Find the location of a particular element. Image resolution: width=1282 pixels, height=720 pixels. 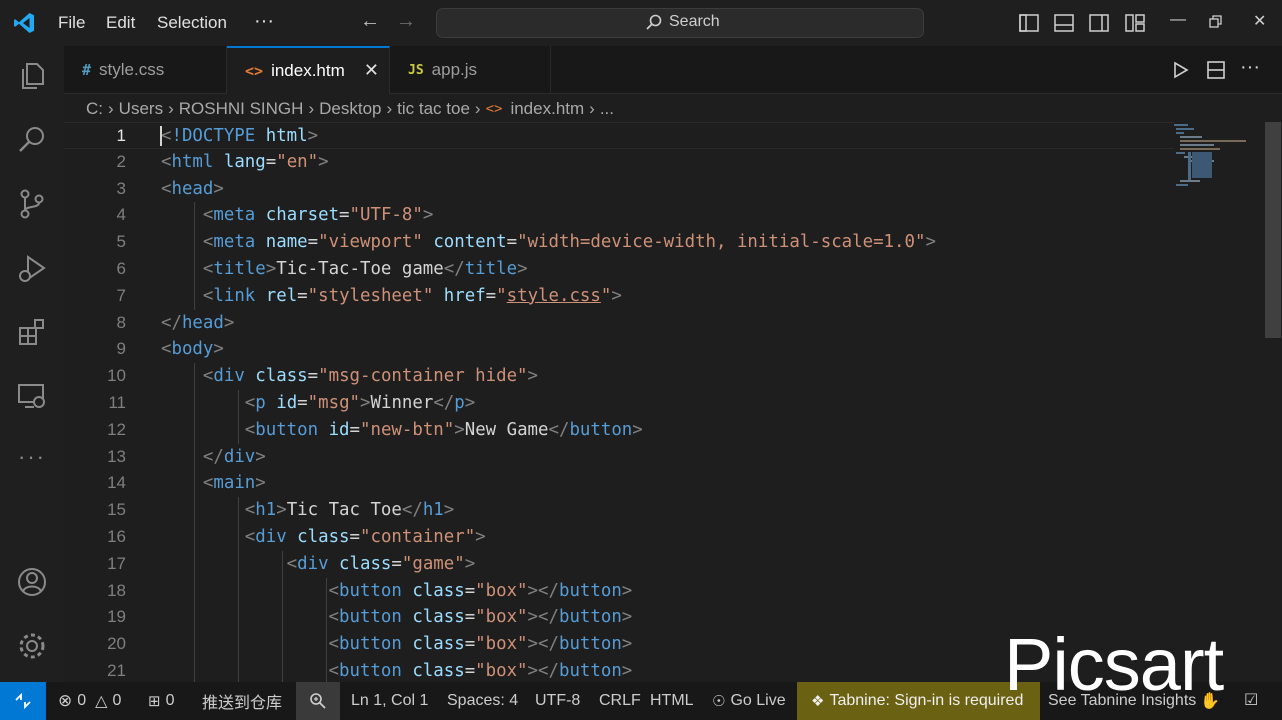

close-window-icon: ✕ is located at coordinates (1259, 21).